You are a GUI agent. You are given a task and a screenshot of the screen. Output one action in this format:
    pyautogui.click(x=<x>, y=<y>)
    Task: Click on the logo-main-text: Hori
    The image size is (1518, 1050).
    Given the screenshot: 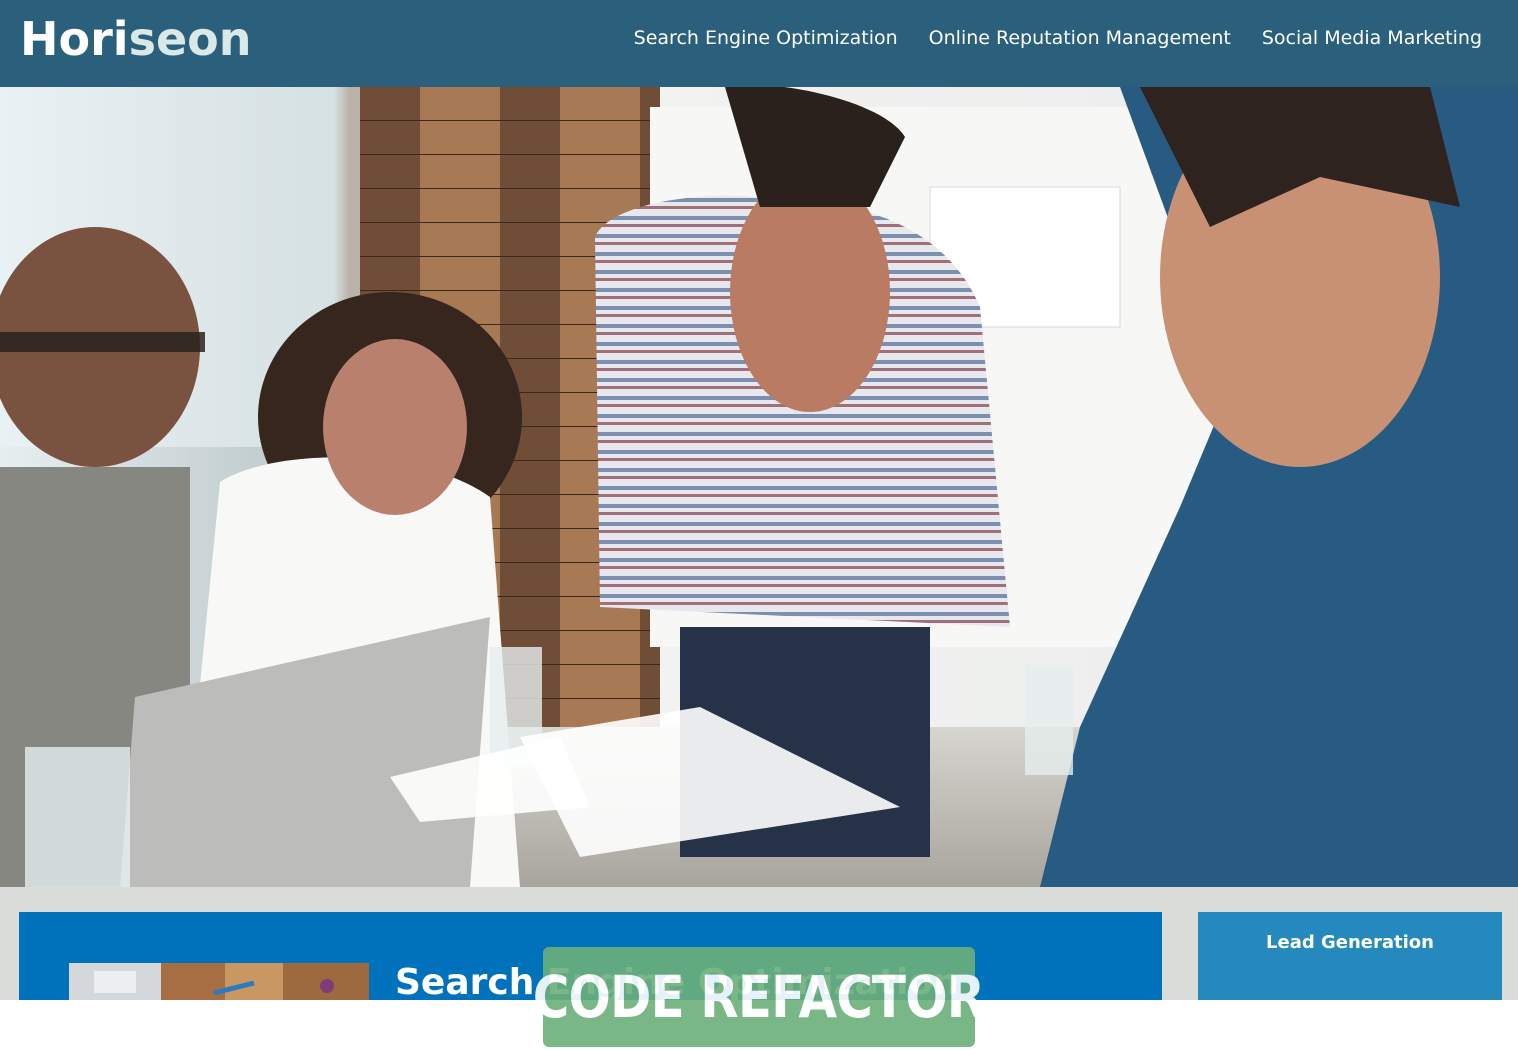 What is the action you would take?
    pyautogui.click(x=74, y=39)
    